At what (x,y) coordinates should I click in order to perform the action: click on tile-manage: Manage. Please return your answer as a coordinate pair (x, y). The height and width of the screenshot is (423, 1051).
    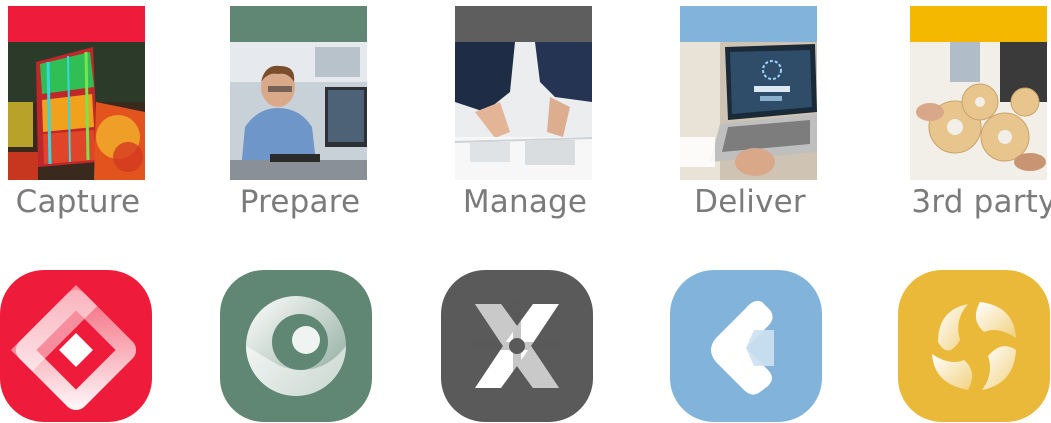
    Looking at the image, I should click on (518, 211).